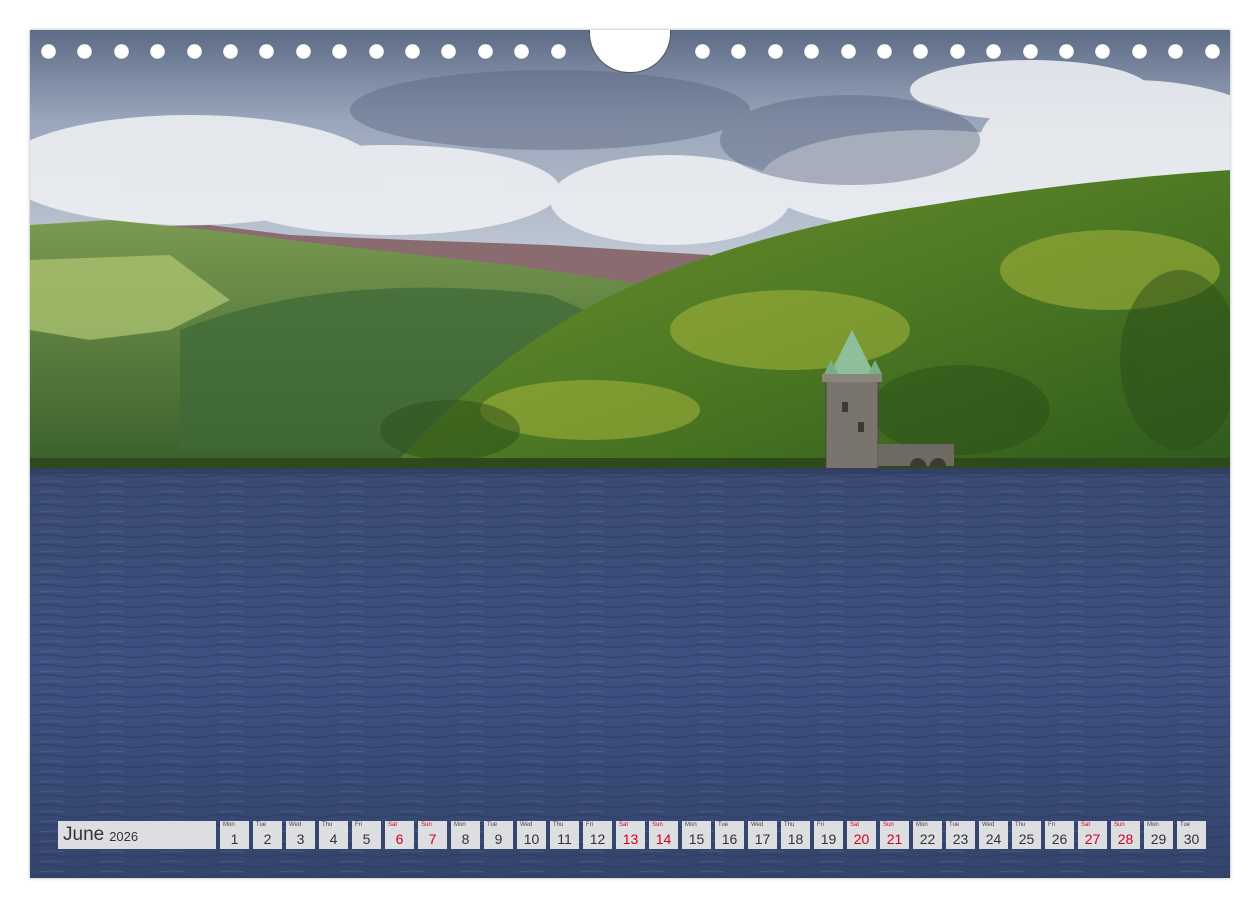 This screenshot has width=1260, height=908. I want to click on month-label: June 2026, so click(137, 835).